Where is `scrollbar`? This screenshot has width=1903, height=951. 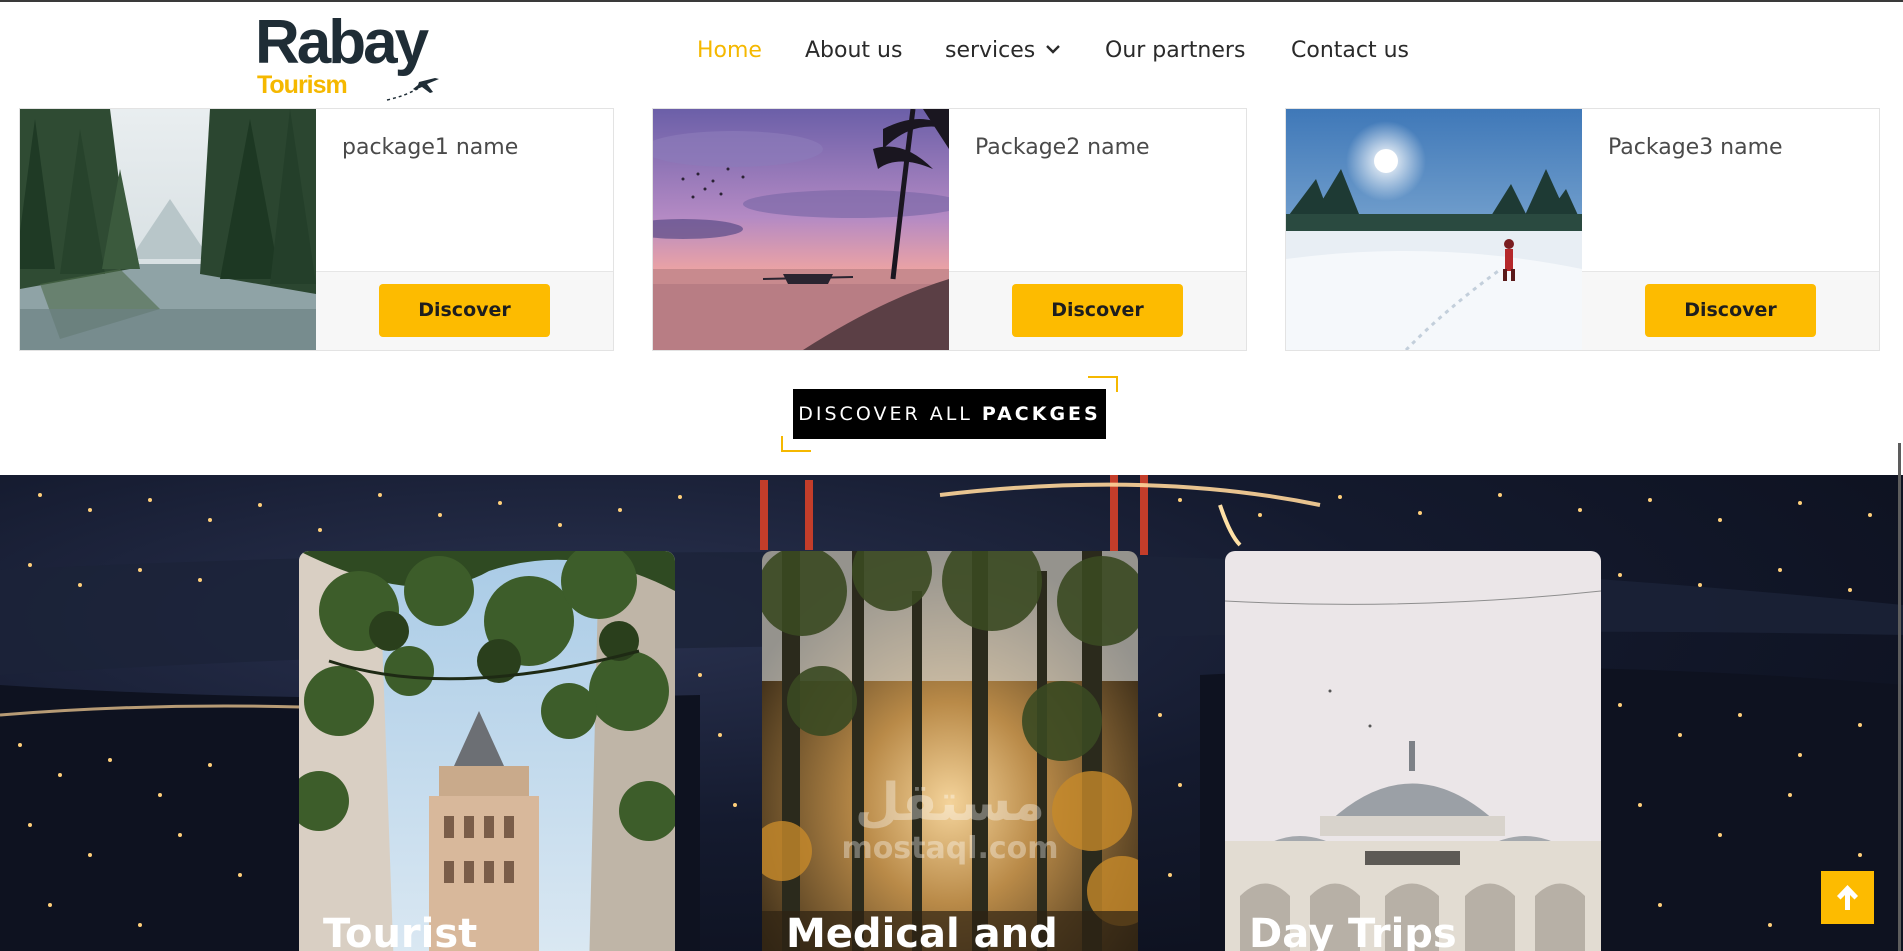 scrollbar is located at coordinates (1899, 697).